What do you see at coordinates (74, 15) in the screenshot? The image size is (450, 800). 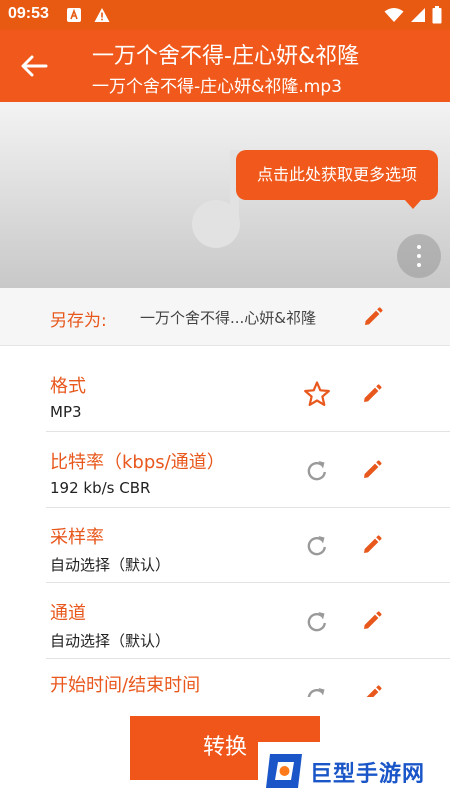 I see `font-icon` at bounding box center [74, 15].